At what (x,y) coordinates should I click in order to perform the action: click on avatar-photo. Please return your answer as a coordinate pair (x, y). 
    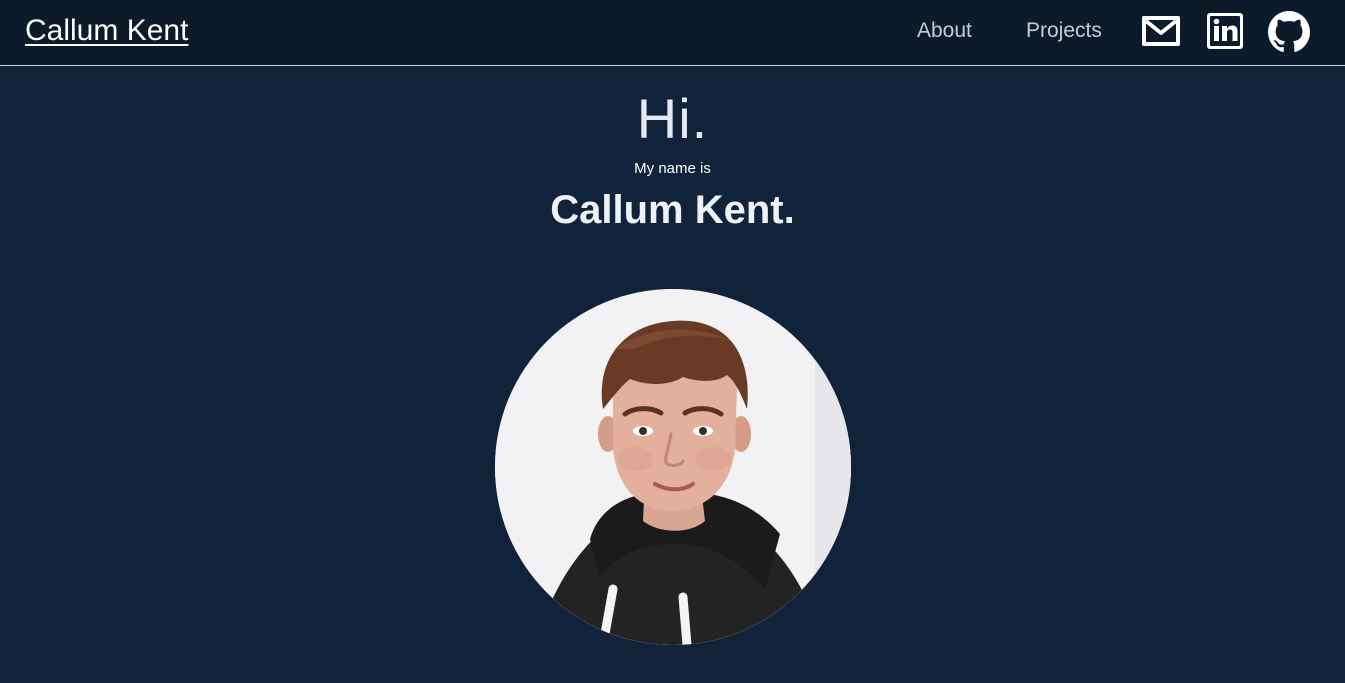
    Looking at the image, I should click on (673, 467).